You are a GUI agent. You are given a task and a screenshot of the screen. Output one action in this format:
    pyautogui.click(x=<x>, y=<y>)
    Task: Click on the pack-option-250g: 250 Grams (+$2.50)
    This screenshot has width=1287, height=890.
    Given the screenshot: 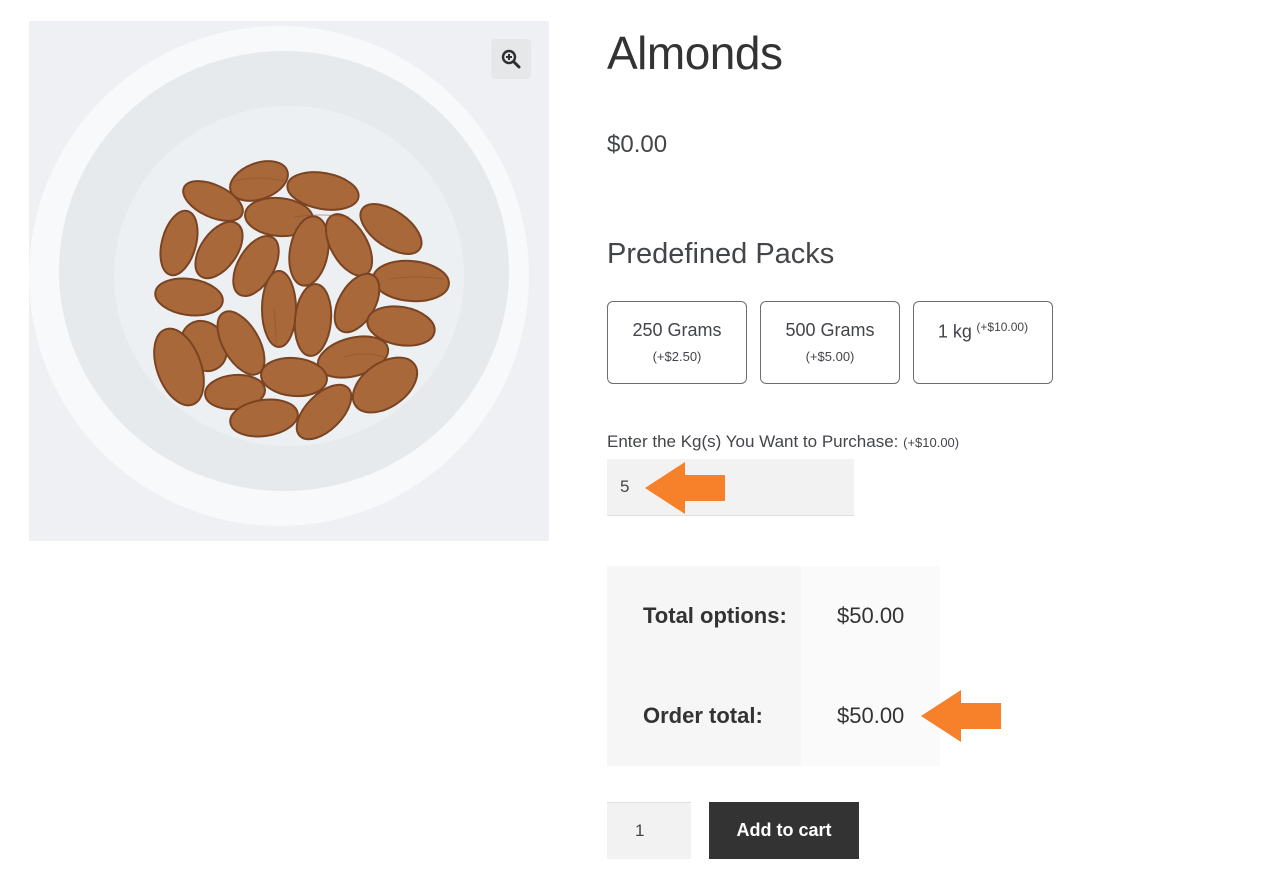 What is the action you would take?
    pyautogui.click(x=677, y=342)
    